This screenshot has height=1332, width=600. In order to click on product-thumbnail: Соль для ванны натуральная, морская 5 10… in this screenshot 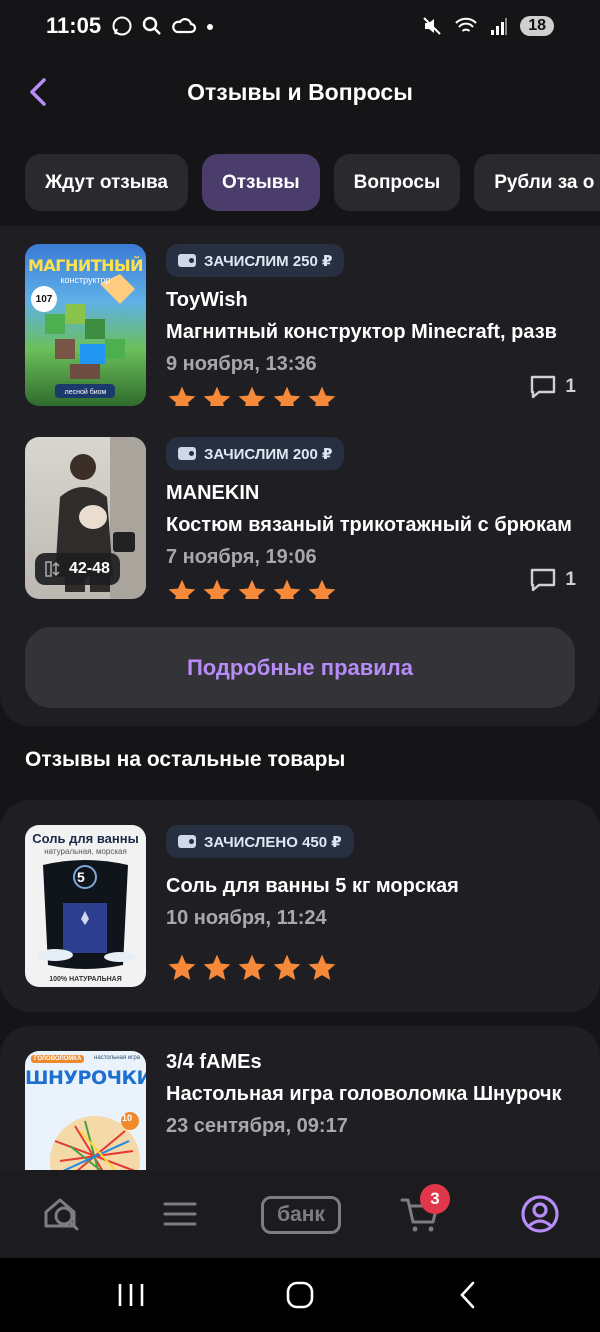, I will do `click(85, 906)`.